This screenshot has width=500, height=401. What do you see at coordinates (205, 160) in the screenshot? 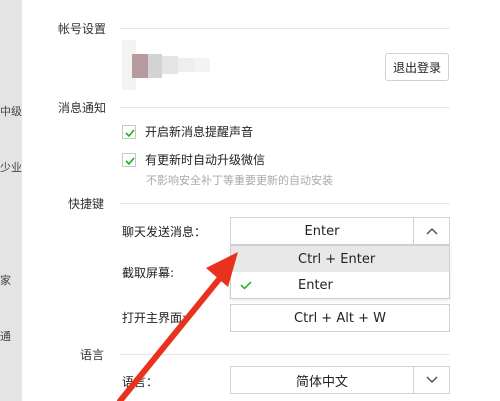
I see `auto-update-label: 有更新时自动升级微信` at bounding box center [205, 160].